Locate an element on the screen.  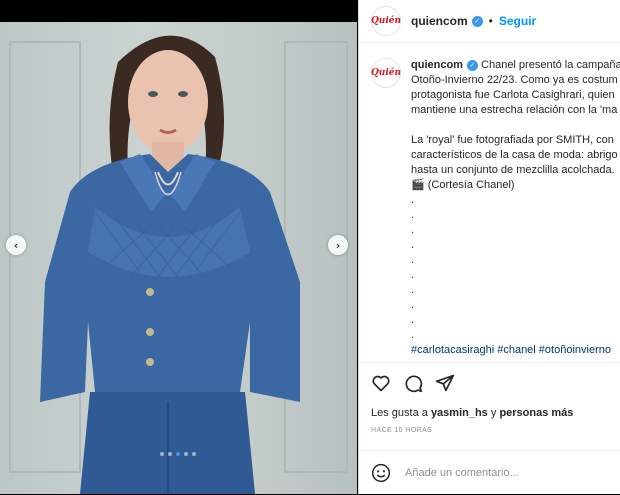
account-avatar: Quién is located at coordinates (386, 21).